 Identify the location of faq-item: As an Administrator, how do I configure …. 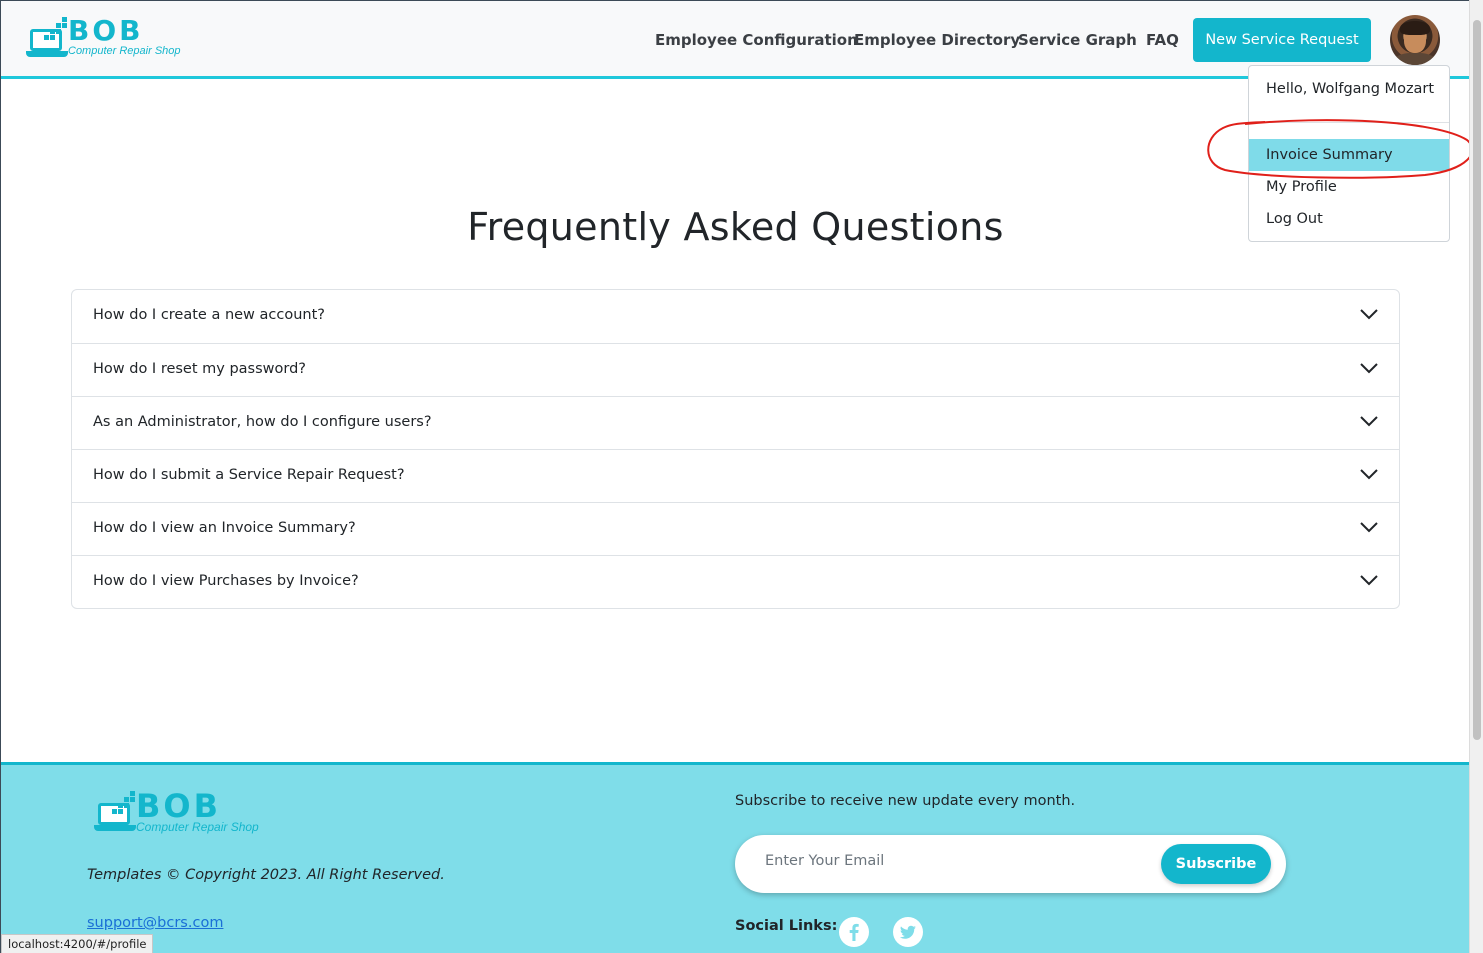
(735, 422).